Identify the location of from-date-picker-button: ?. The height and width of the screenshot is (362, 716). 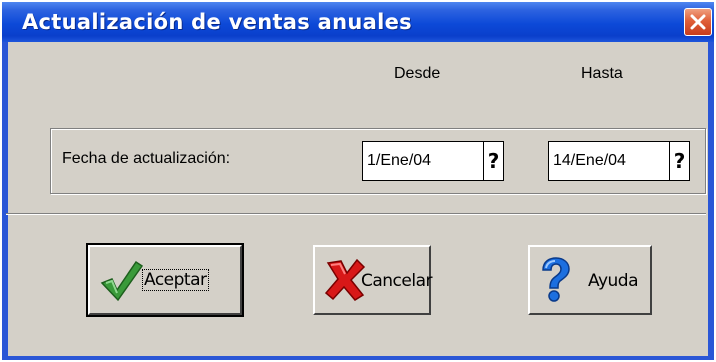
(494, 161).